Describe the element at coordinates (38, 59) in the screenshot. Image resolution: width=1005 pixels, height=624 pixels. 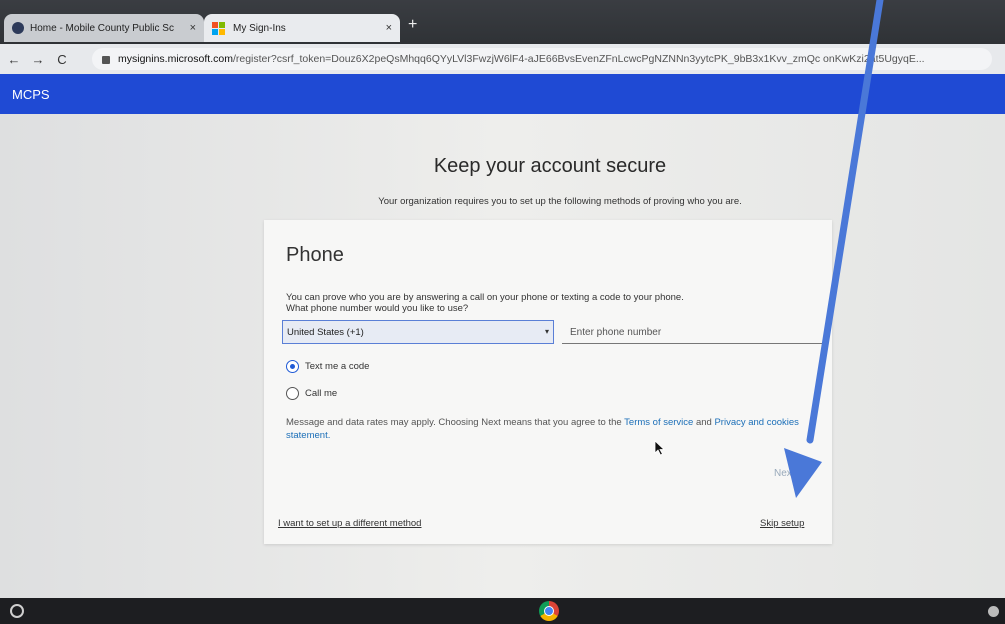
I see `forward-button: →` at that location.